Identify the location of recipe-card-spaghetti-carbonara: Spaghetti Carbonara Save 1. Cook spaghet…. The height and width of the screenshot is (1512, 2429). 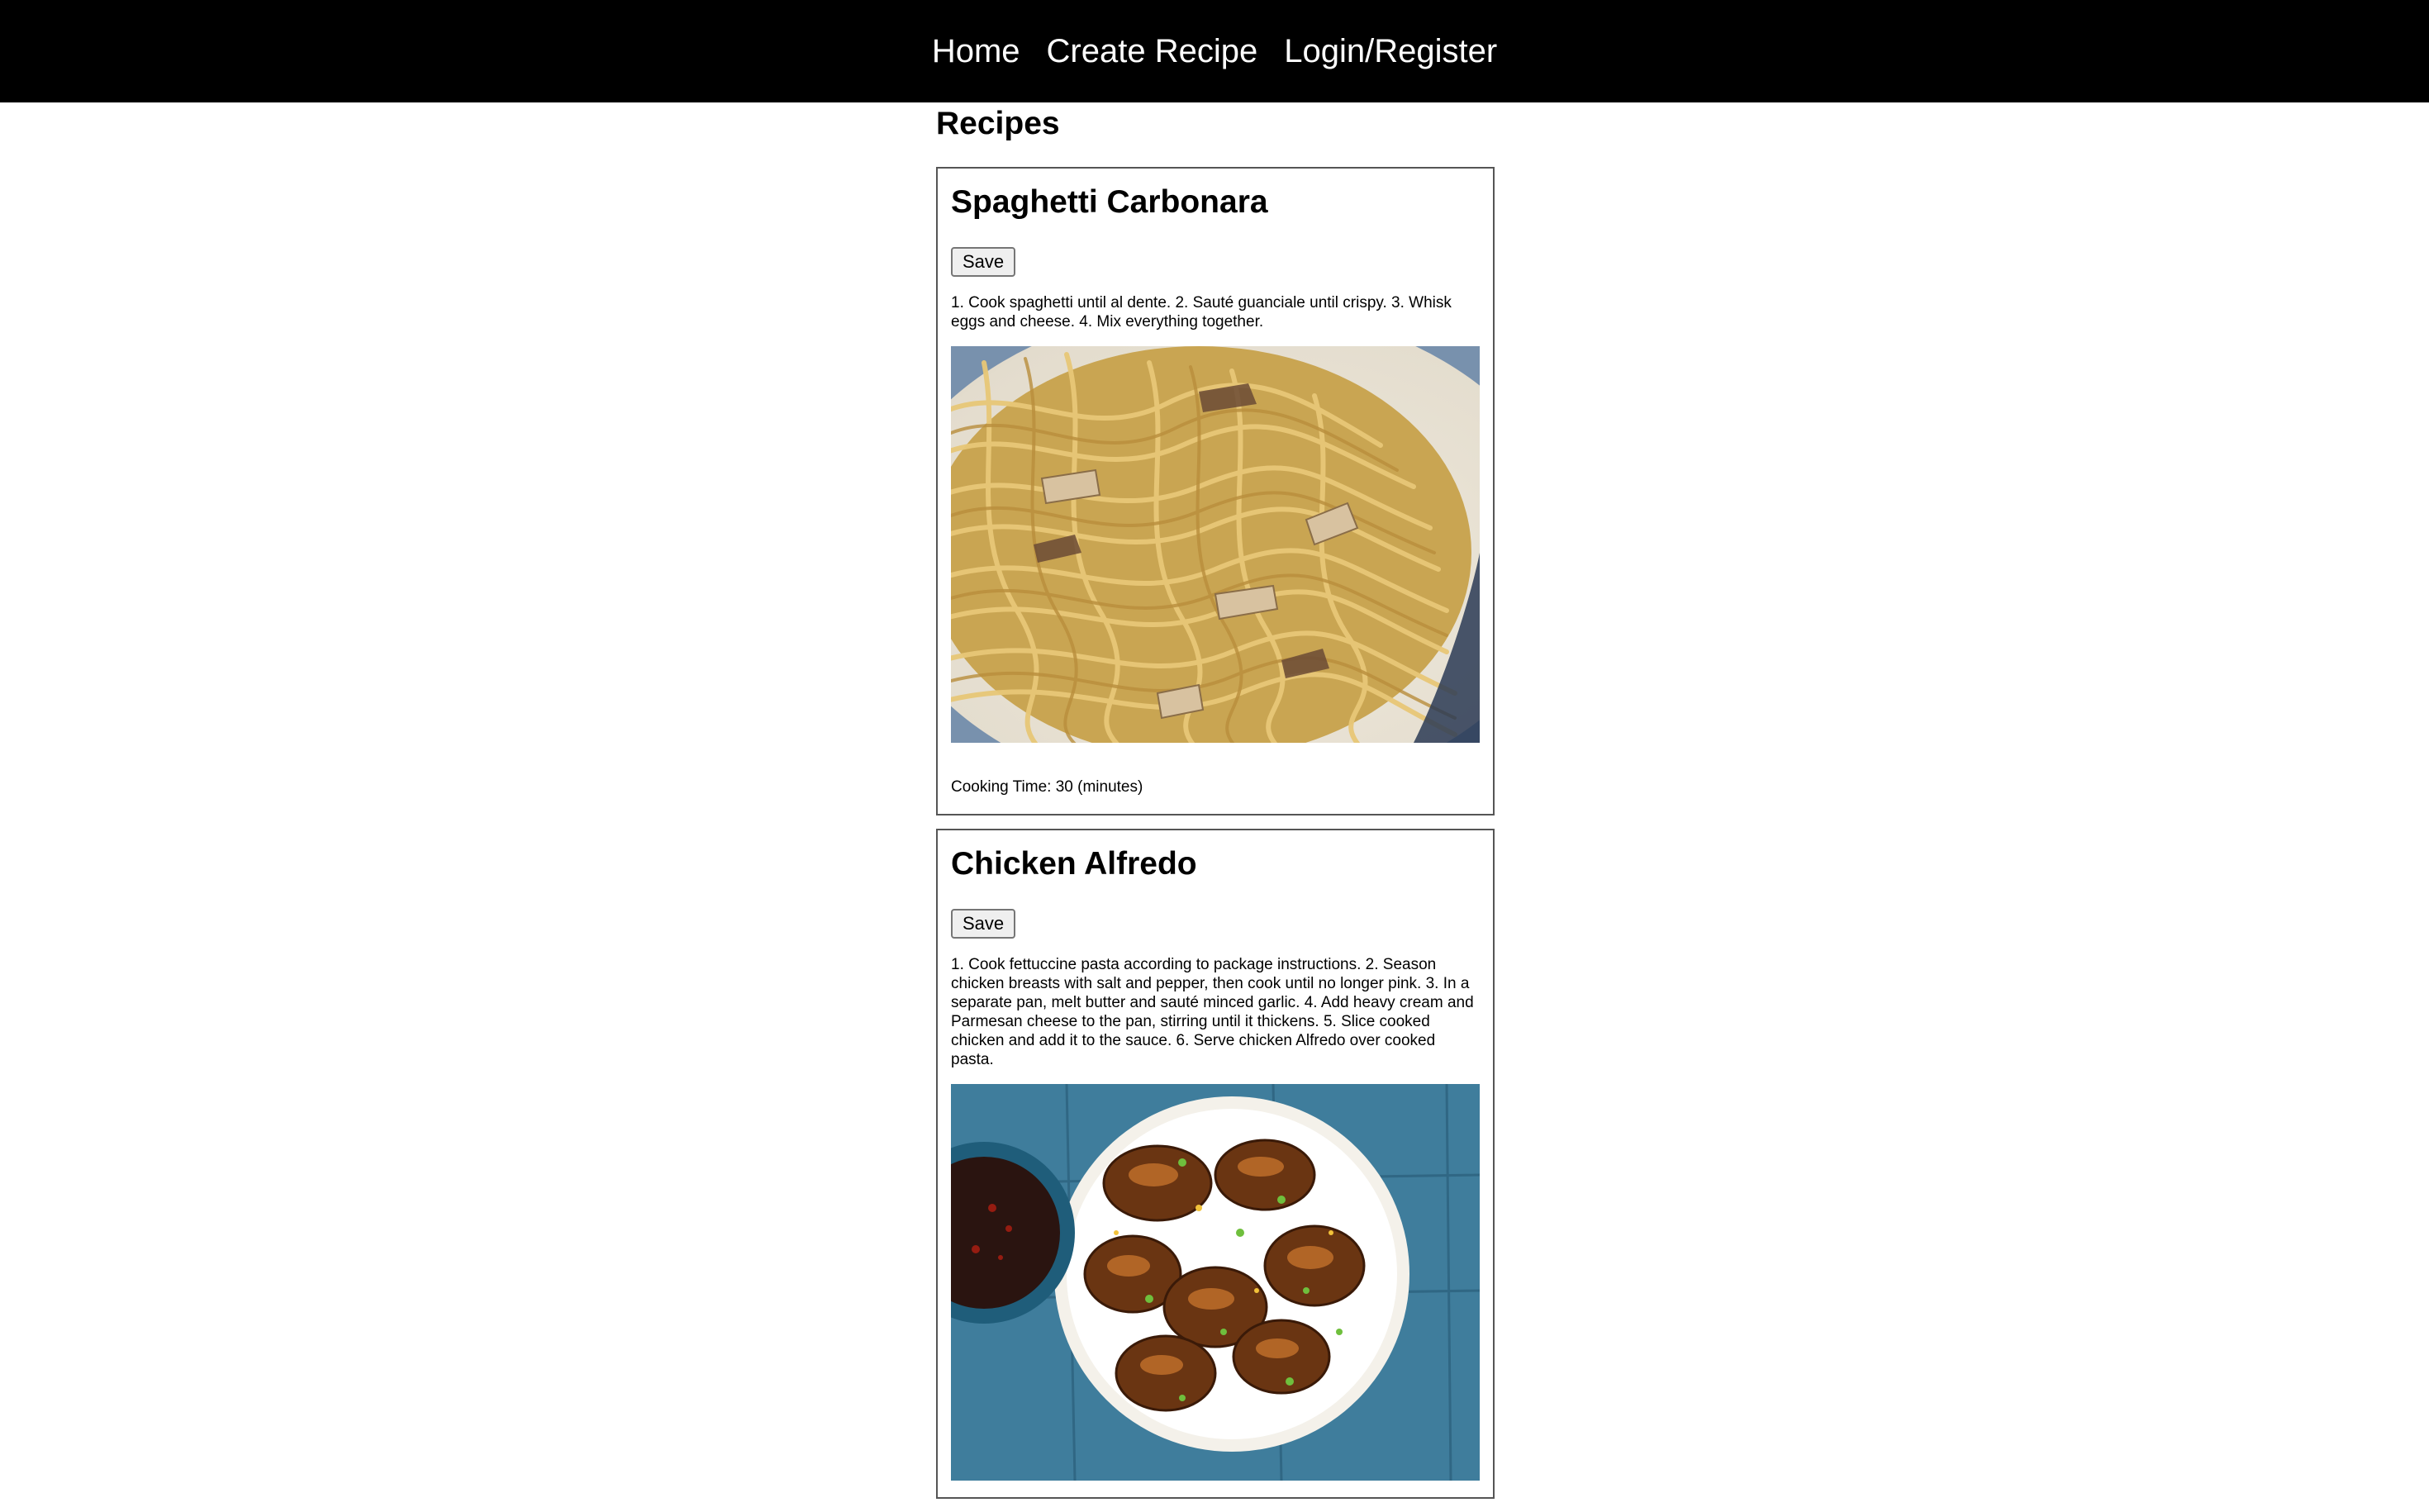
(1215, 491).